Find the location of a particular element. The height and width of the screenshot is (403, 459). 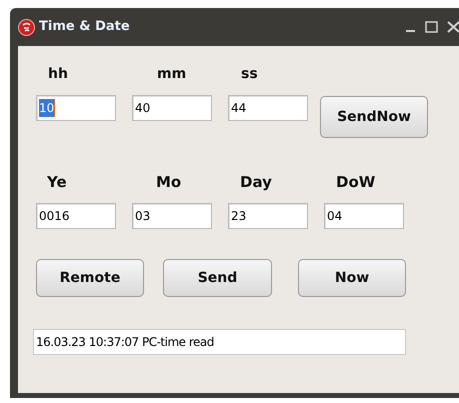

action-button: Send is located at coordinates (217, 278).